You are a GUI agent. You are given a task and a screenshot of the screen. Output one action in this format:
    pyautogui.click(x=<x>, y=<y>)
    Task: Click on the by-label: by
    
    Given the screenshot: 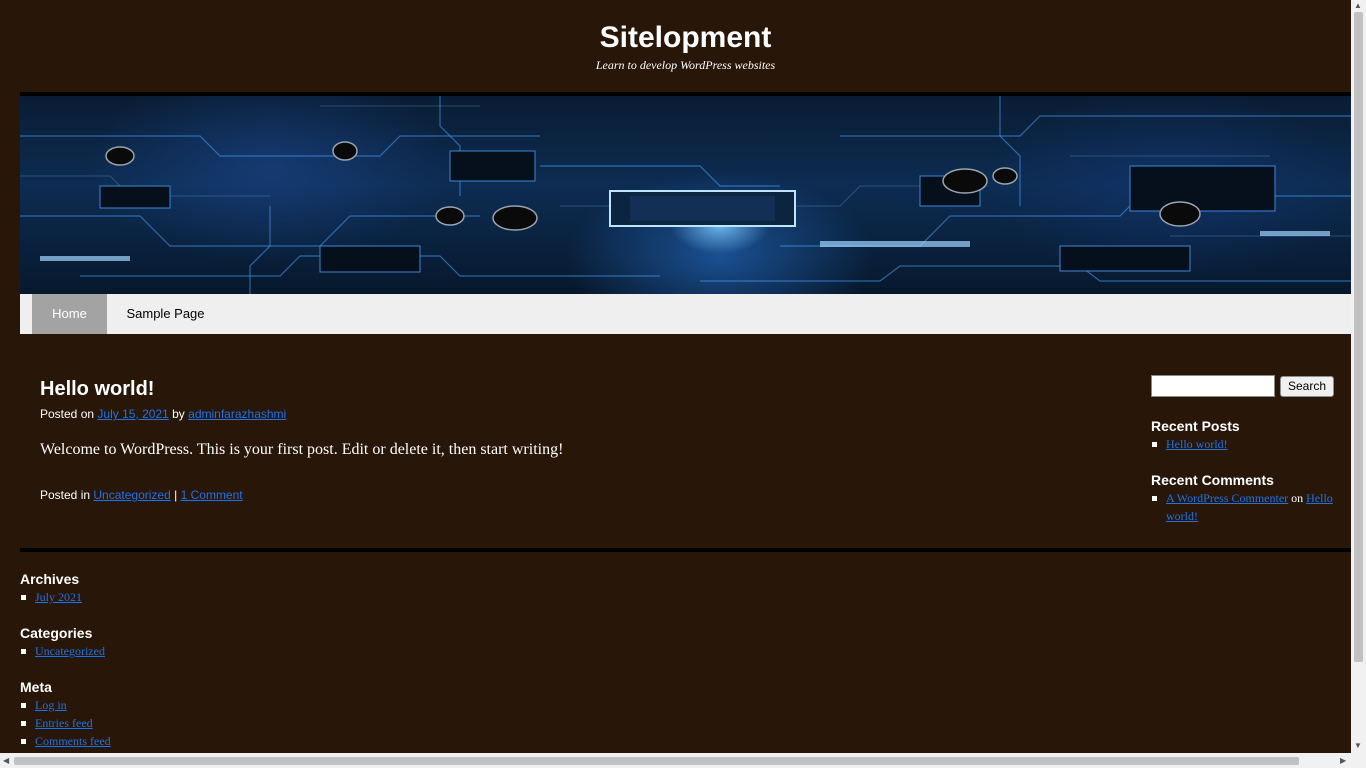 What is the action you would take?
    pyautogui.click(x=178, y=414)
    